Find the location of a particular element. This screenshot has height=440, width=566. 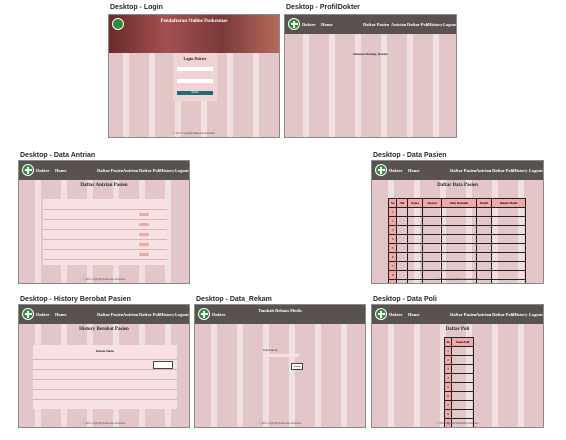

page-title: Tambah Rekam Medis is located at coordinates (280, 310).